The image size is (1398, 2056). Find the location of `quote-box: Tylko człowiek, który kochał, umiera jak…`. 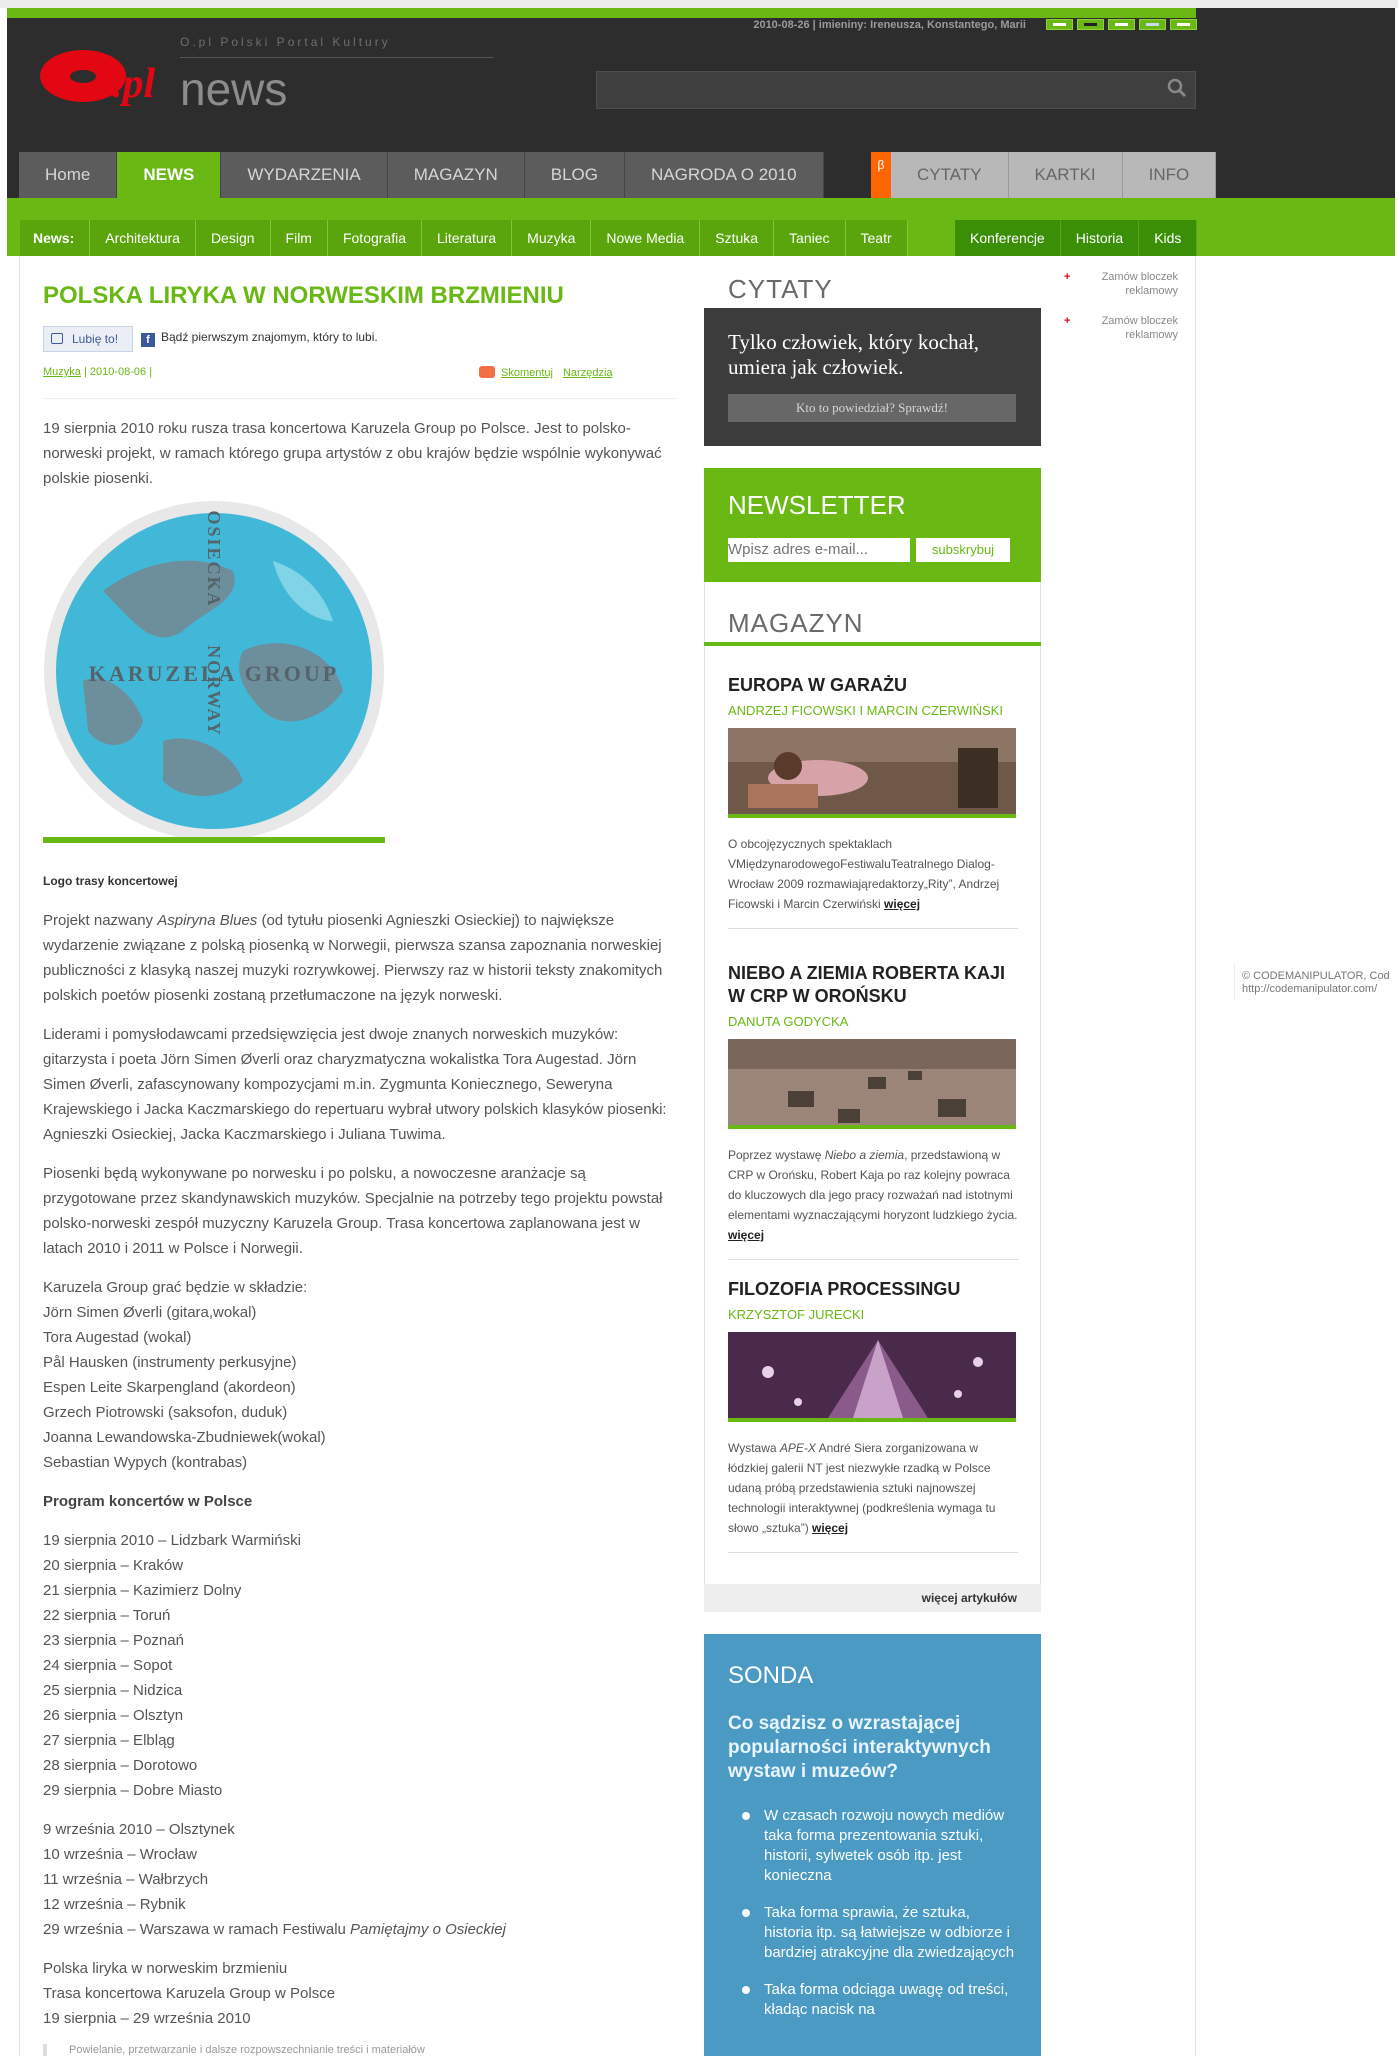

quote-box: Tylko człowiek, który kochał, umiera jak… is located at coordinates (872, 377).